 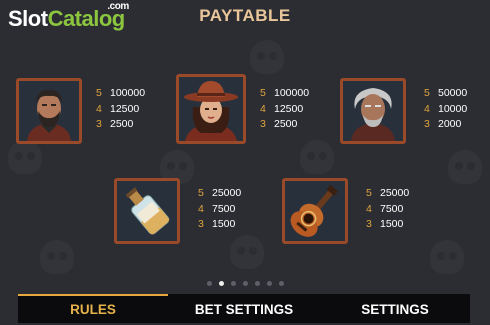 I want to click on paytable-values-old-man: 5 50000 4 10000 3 2000, so click(x=445, y=109).